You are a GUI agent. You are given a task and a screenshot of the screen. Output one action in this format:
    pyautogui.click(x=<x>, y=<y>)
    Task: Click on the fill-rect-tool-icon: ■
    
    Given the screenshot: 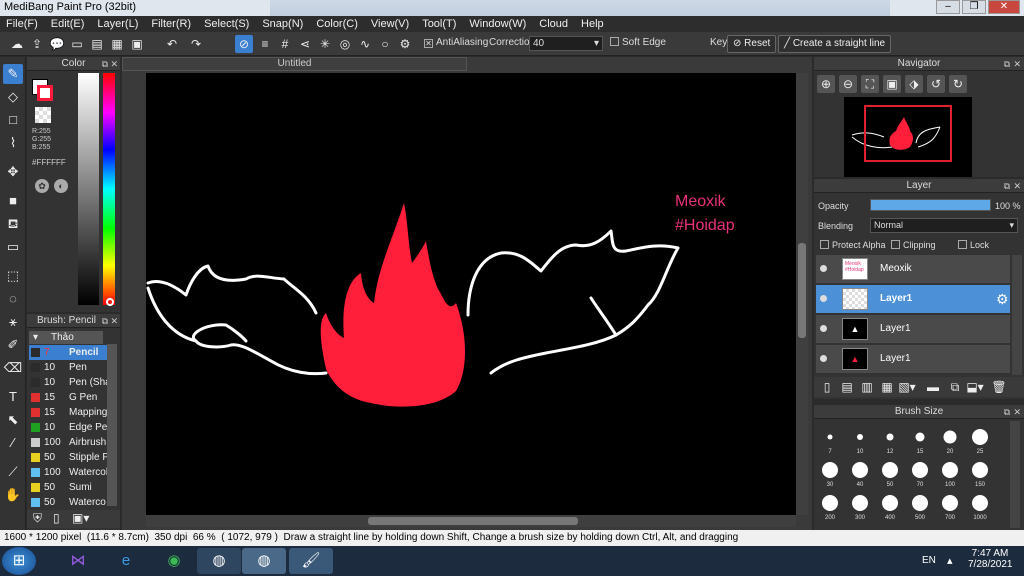 What is the action you would take?
    pyautogui.click(x=13, y=201)
    